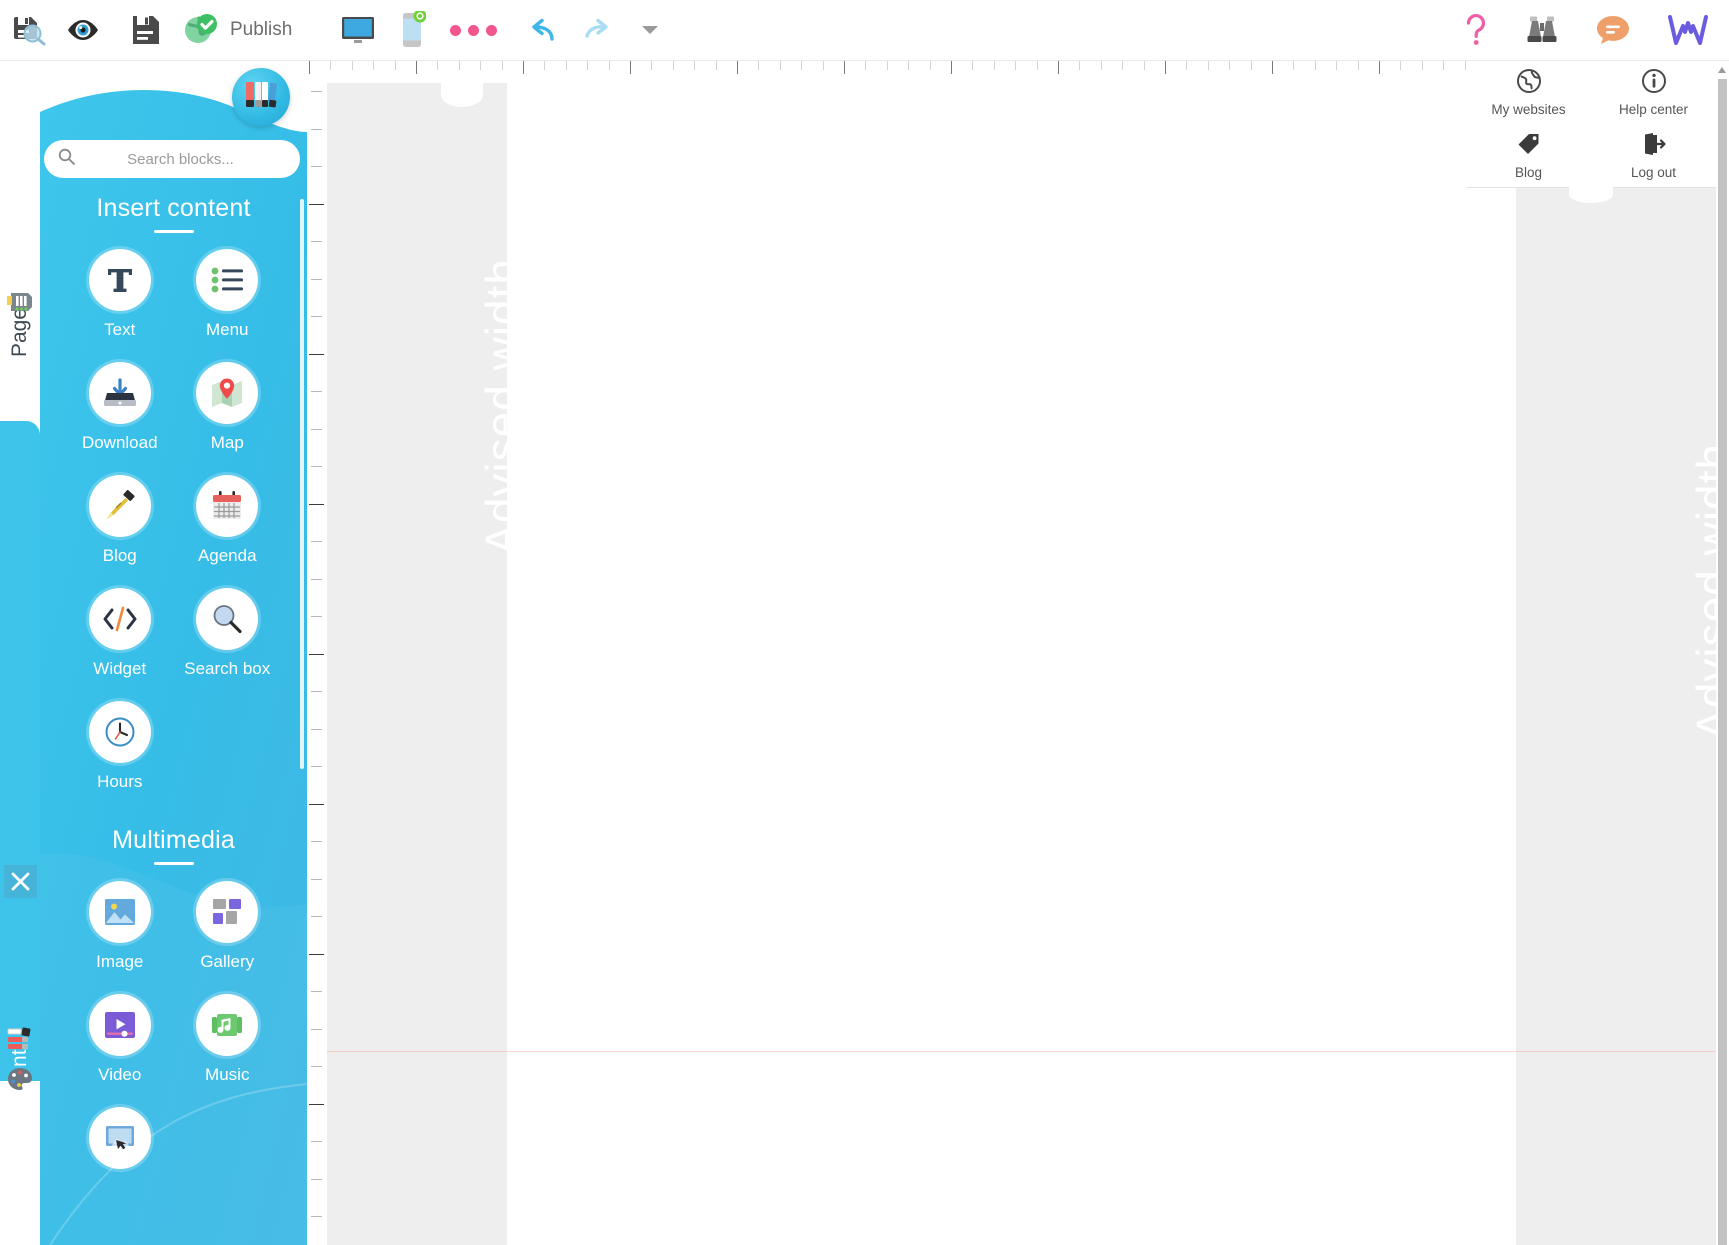  Describe the element at coordinates (358, 30) in the screenshot. I see `desktop-view-button` at that location.